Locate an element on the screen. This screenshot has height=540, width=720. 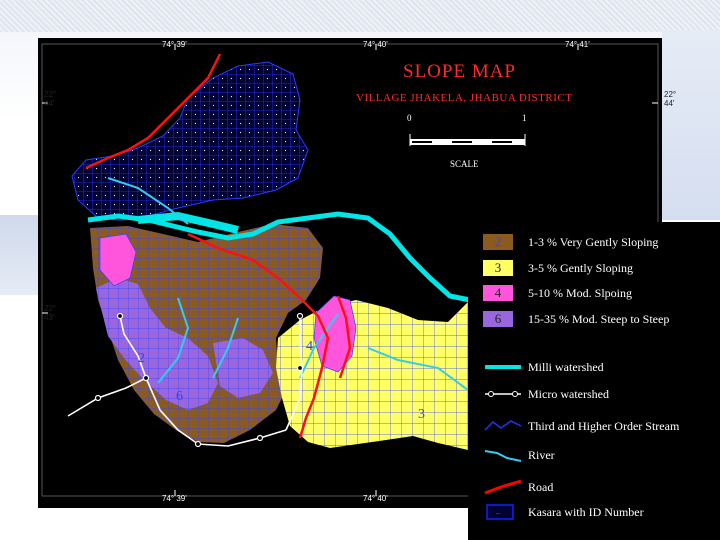
legend-item-river: River is located at coordinates (594, 455).